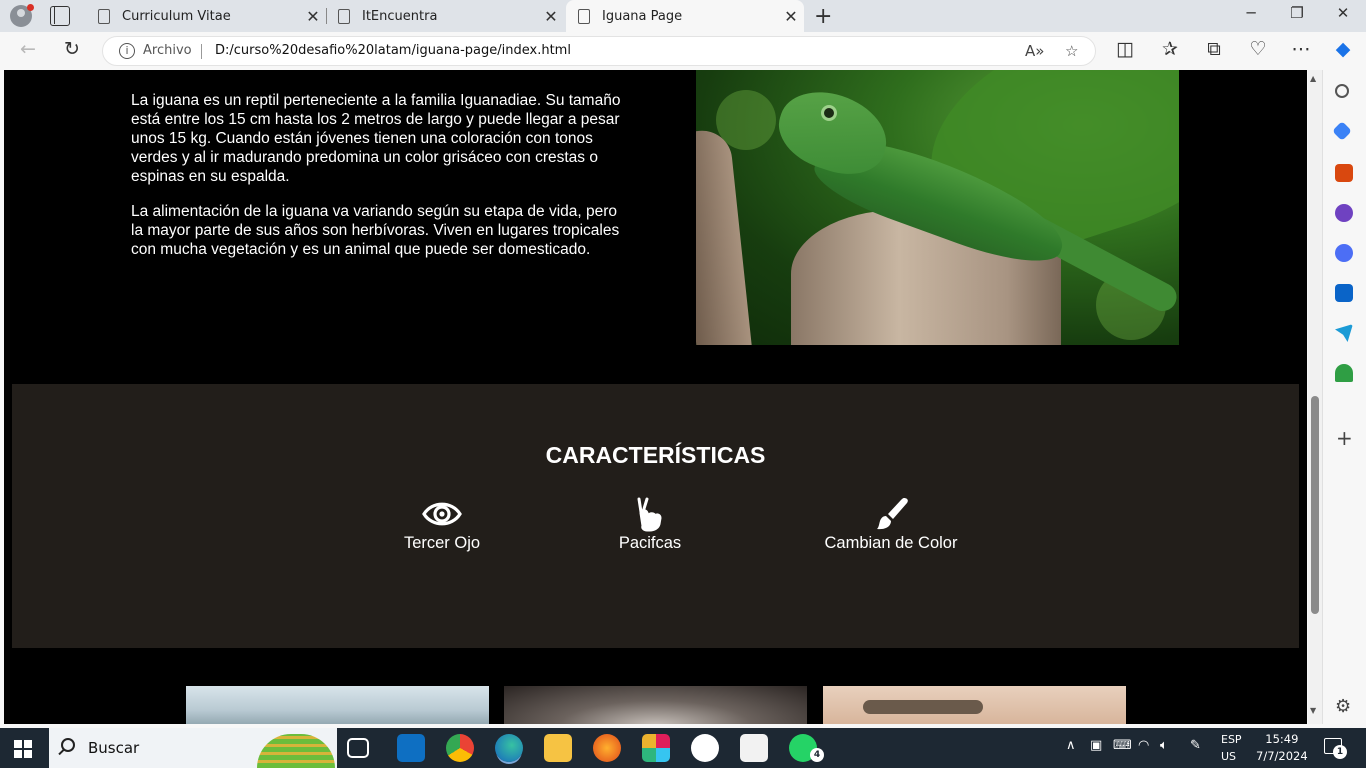 The image size is (1366, 768). I want to click on tab-iguana-page: Iguana Page ✕, so click(685, 16).